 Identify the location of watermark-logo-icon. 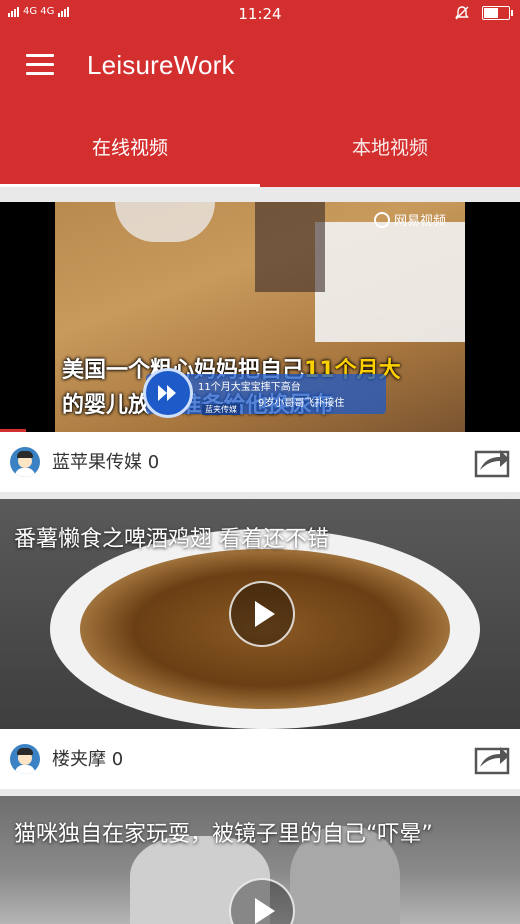
(382, 219).